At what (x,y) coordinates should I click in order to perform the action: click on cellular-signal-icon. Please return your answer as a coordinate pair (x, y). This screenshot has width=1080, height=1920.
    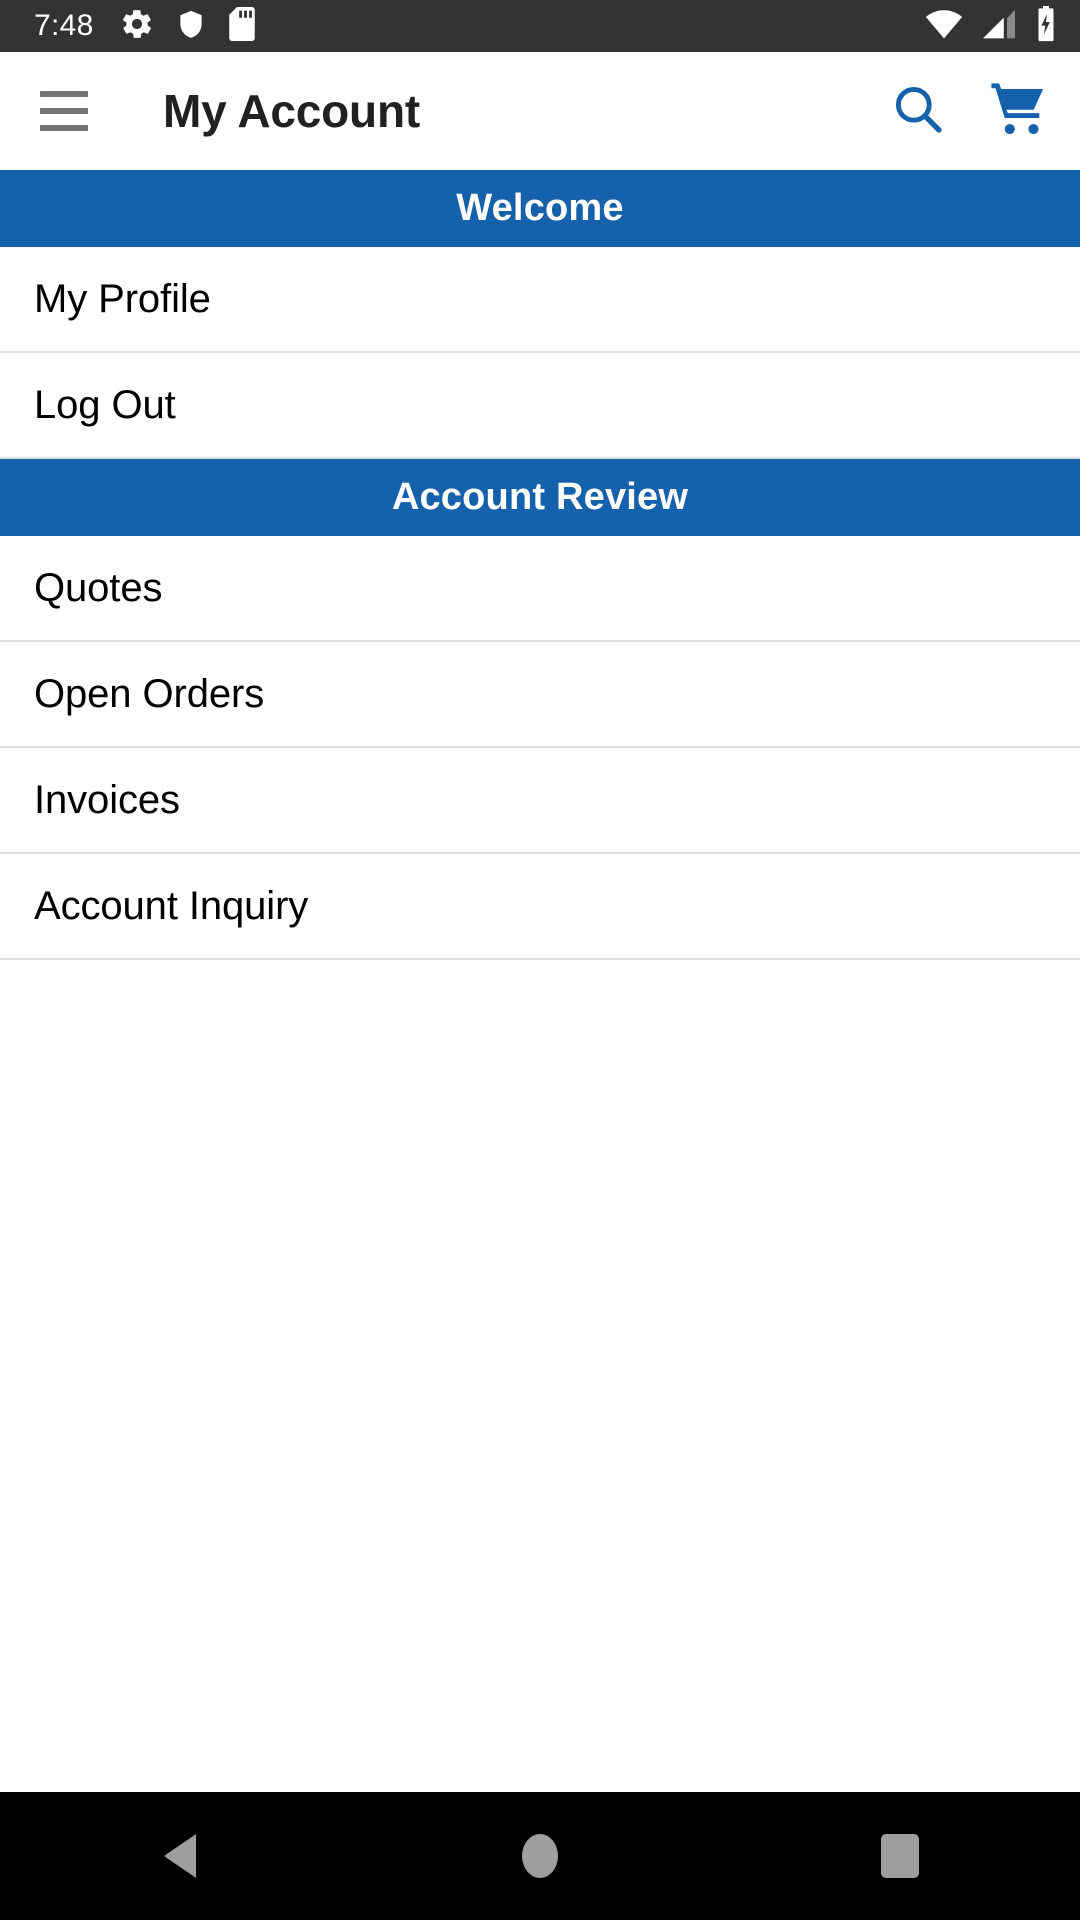
    Looking at the image, I should click on (999, 26).